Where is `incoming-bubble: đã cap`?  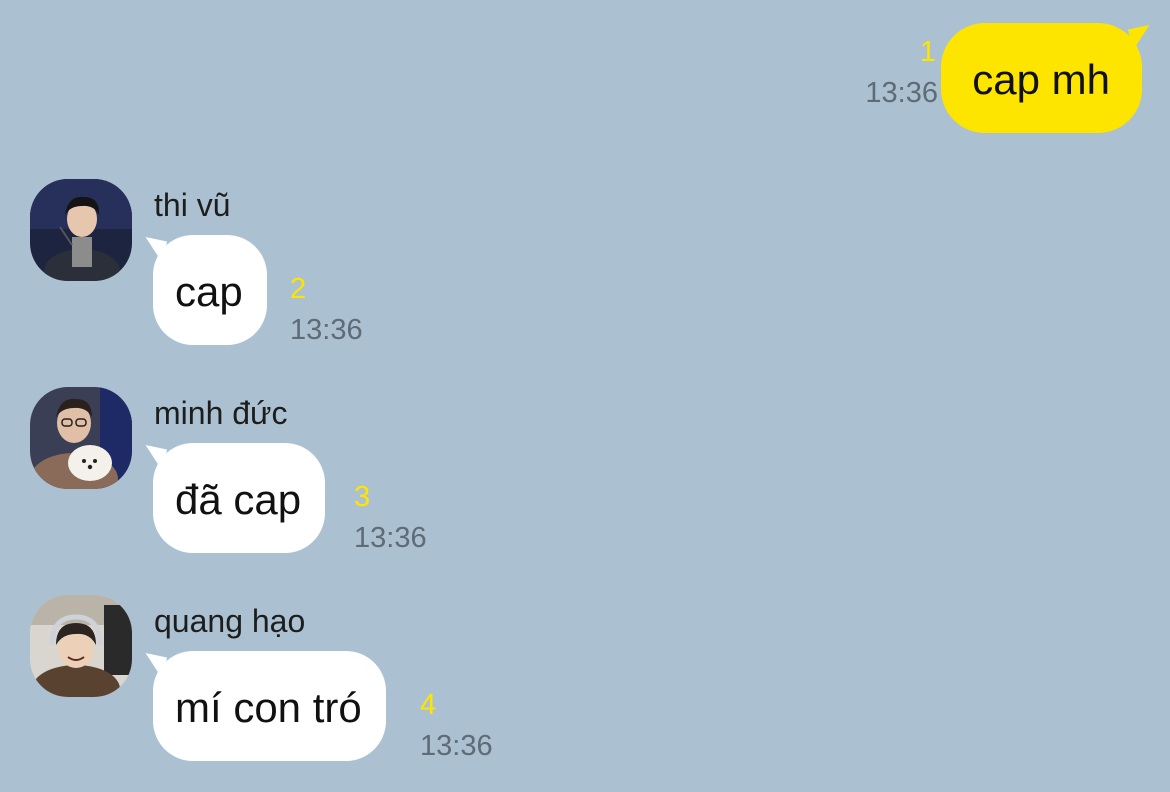 incoming-bubble: đã cap is located at coordinates (239, 498).